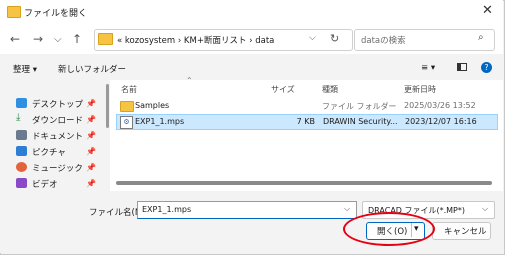  Describe the element at coordinates (21, 135) in the screenshot. I see `documents-icon` at that location.